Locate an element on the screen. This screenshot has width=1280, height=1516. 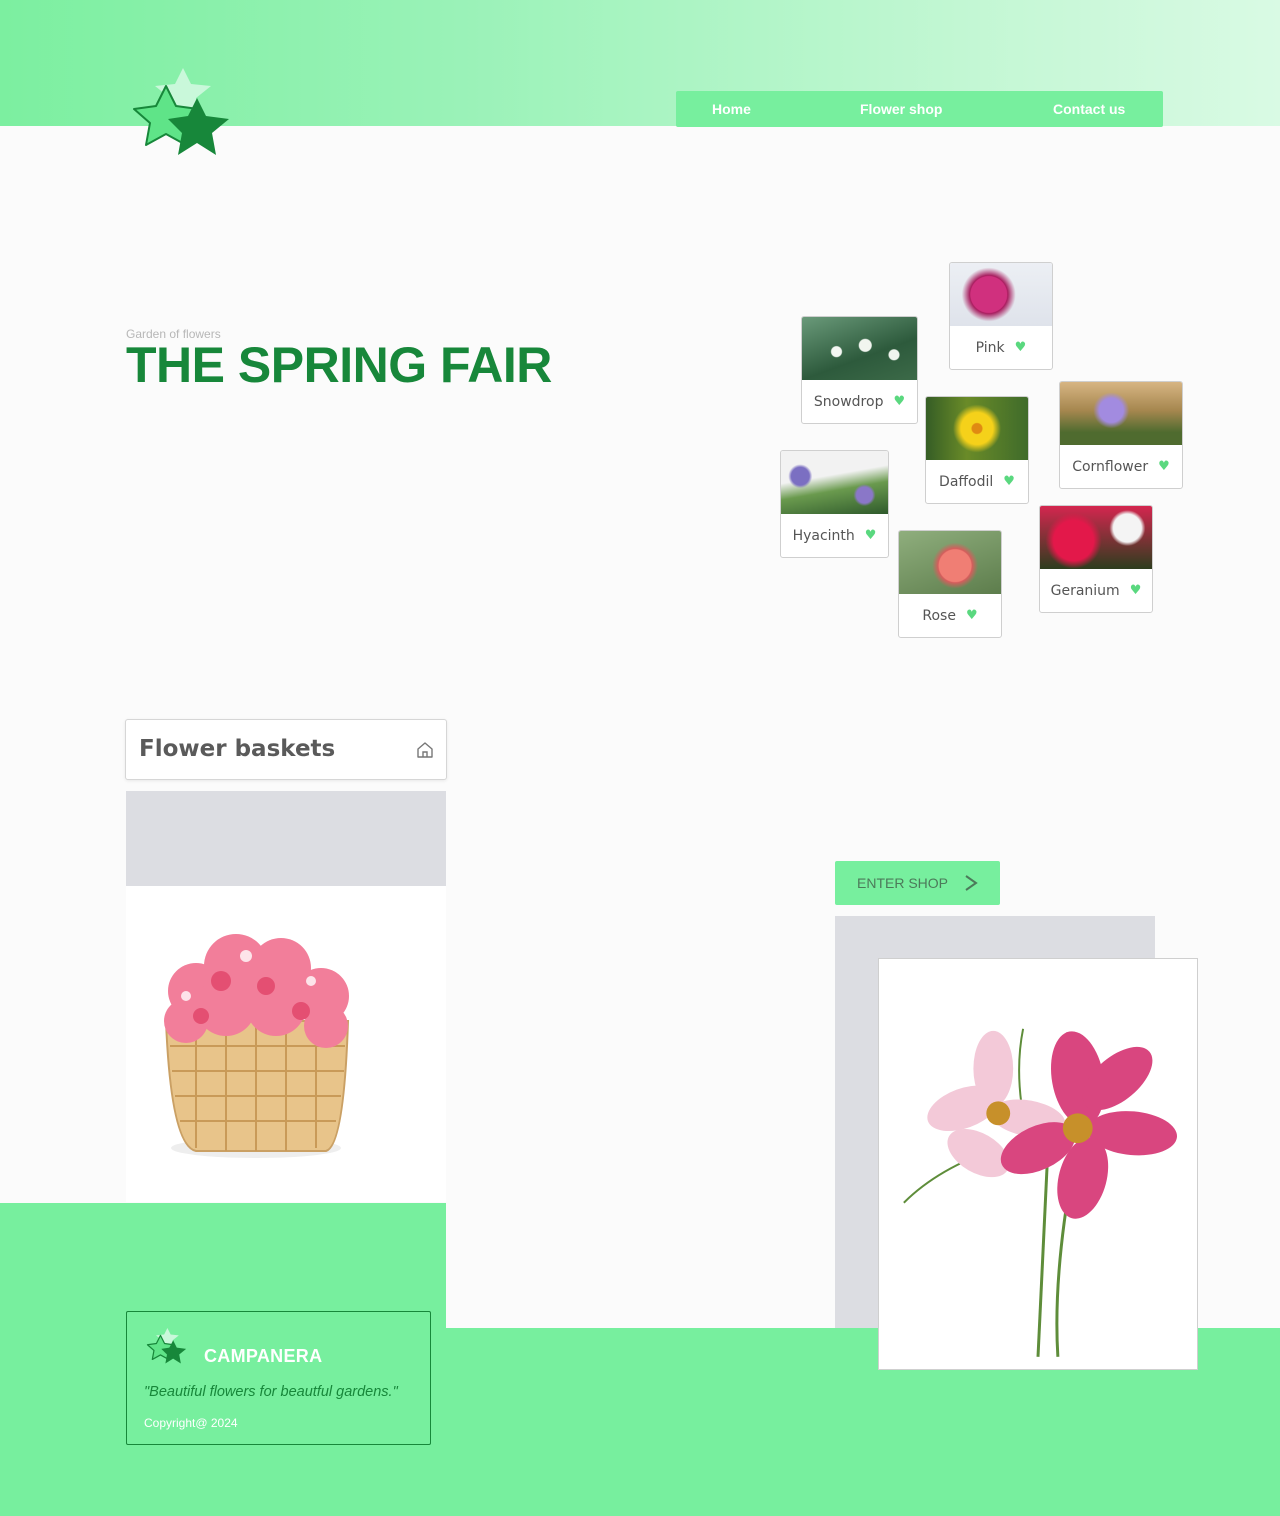
flower-baskets-header: Flower baskets is located at coordinates (286, 749).